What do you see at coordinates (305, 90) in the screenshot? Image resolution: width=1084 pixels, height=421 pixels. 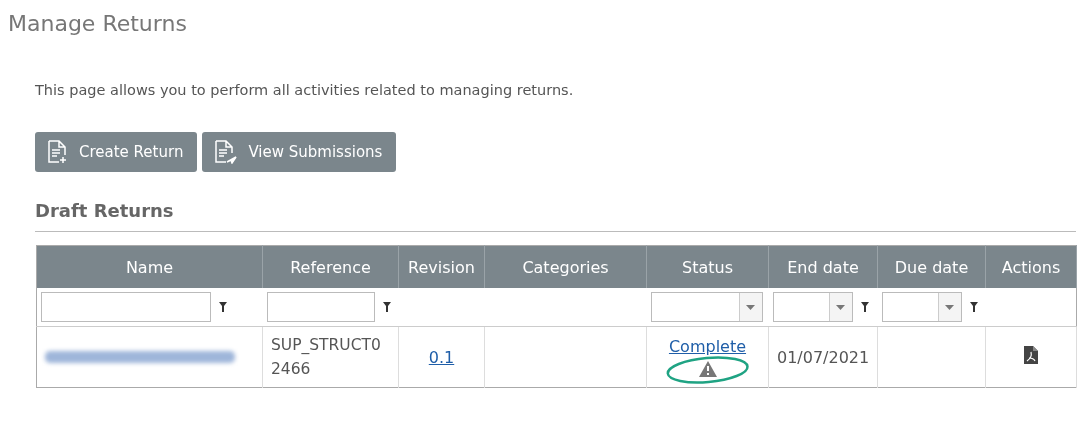 I see `page-description: This page allows you to perform all activities related to managing returns.` at bounding box center [305, 90].